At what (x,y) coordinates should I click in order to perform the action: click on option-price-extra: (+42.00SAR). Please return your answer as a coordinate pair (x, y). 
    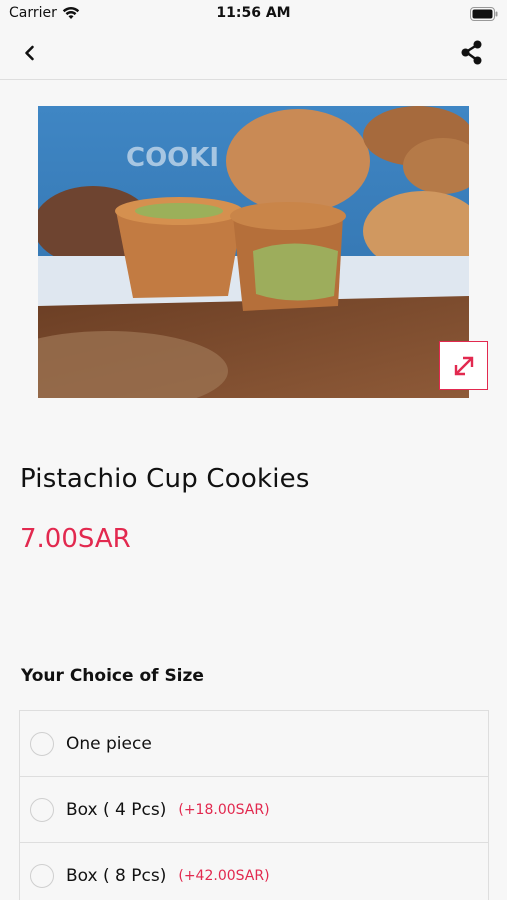
    Looking at the image, I should click on (224, 876).